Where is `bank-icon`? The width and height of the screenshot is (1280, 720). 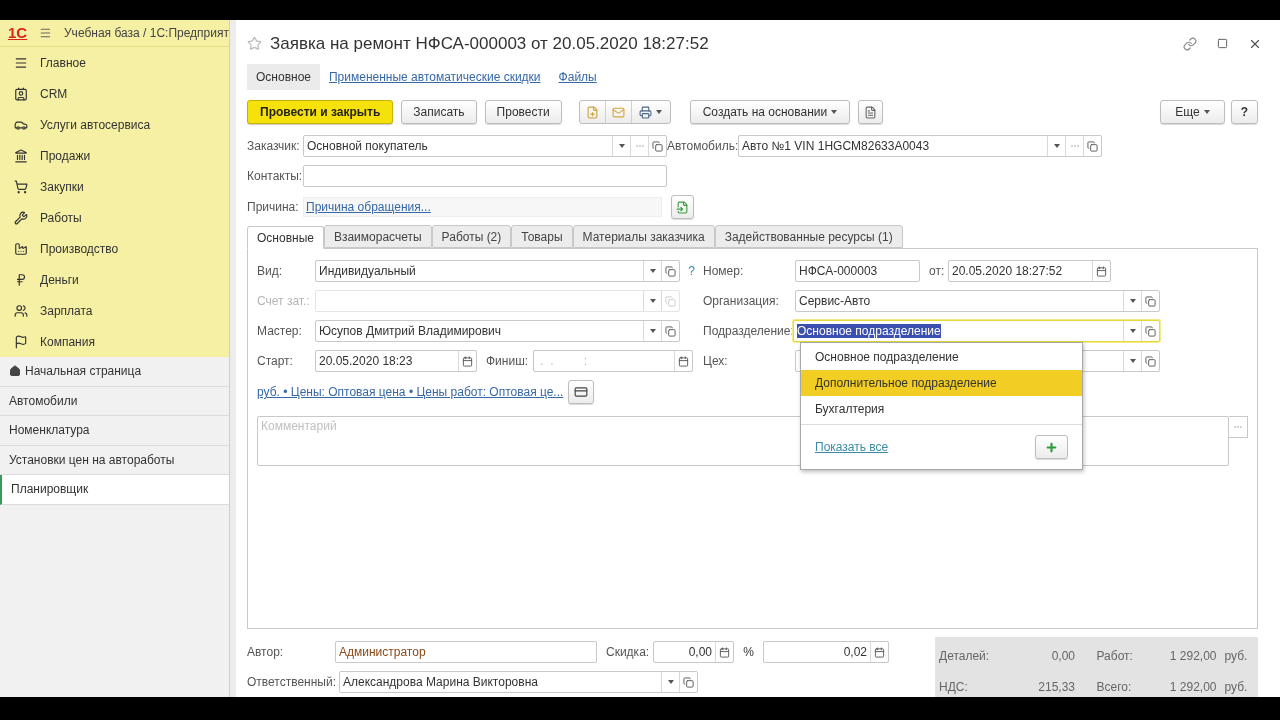
bank-icon is located at coordinates (21, 155).